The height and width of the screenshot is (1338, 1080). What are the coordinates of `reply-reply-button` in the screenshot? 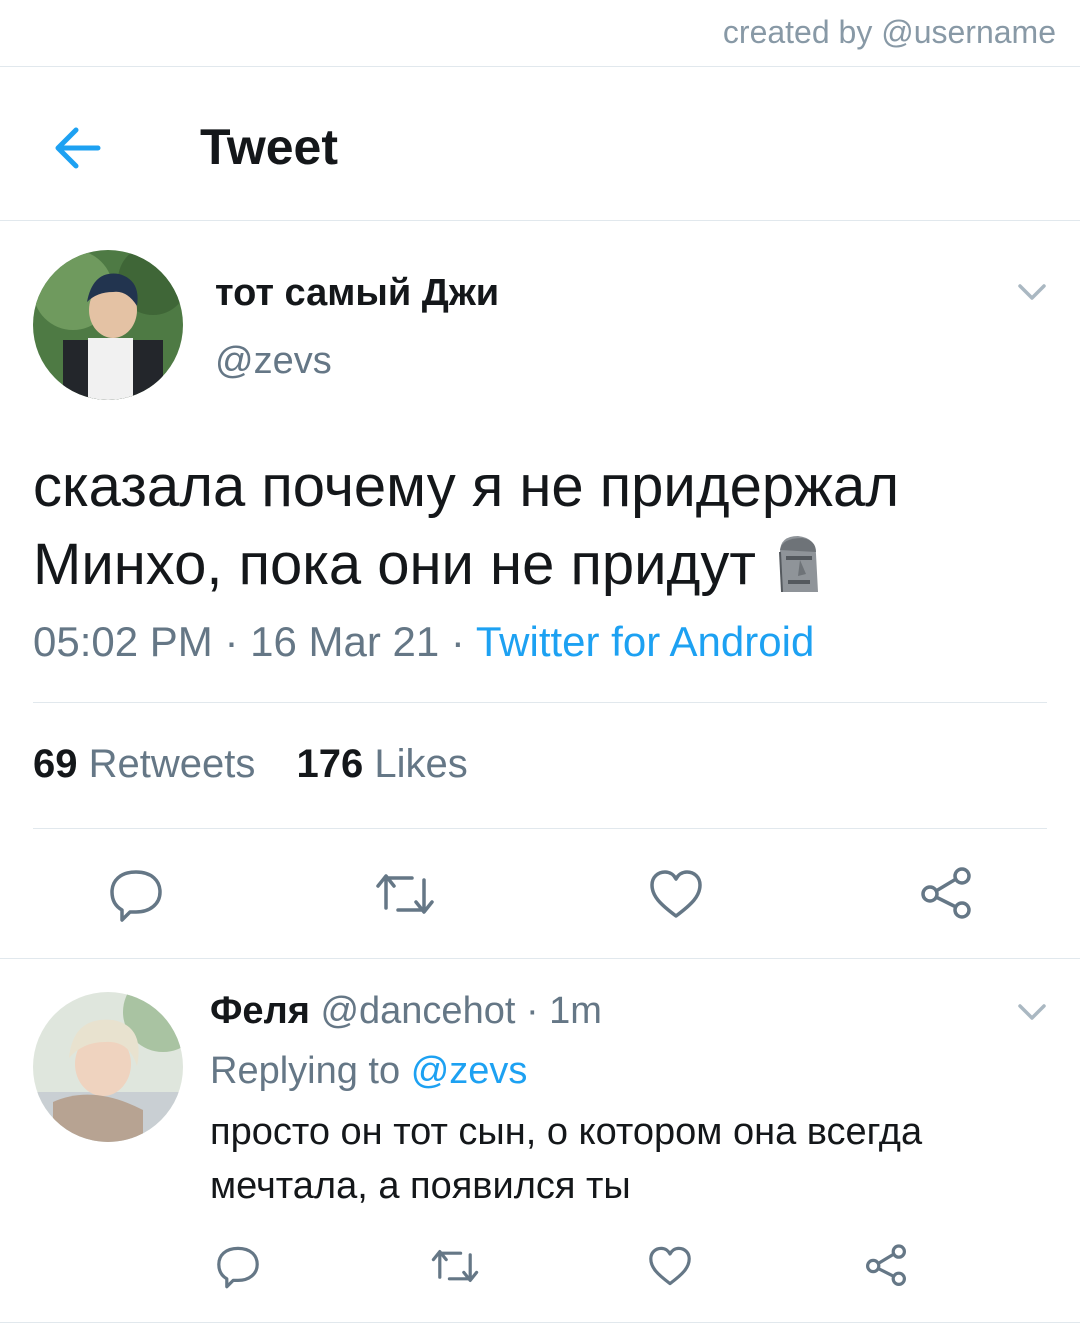 It's located at (238, 1268).